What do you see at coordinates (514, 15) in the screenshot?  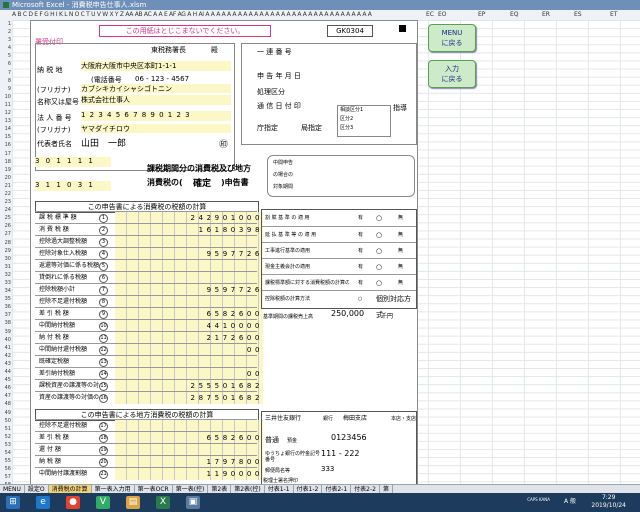 I see `column-header-eq: EQ` at bounding box center [514, 15].